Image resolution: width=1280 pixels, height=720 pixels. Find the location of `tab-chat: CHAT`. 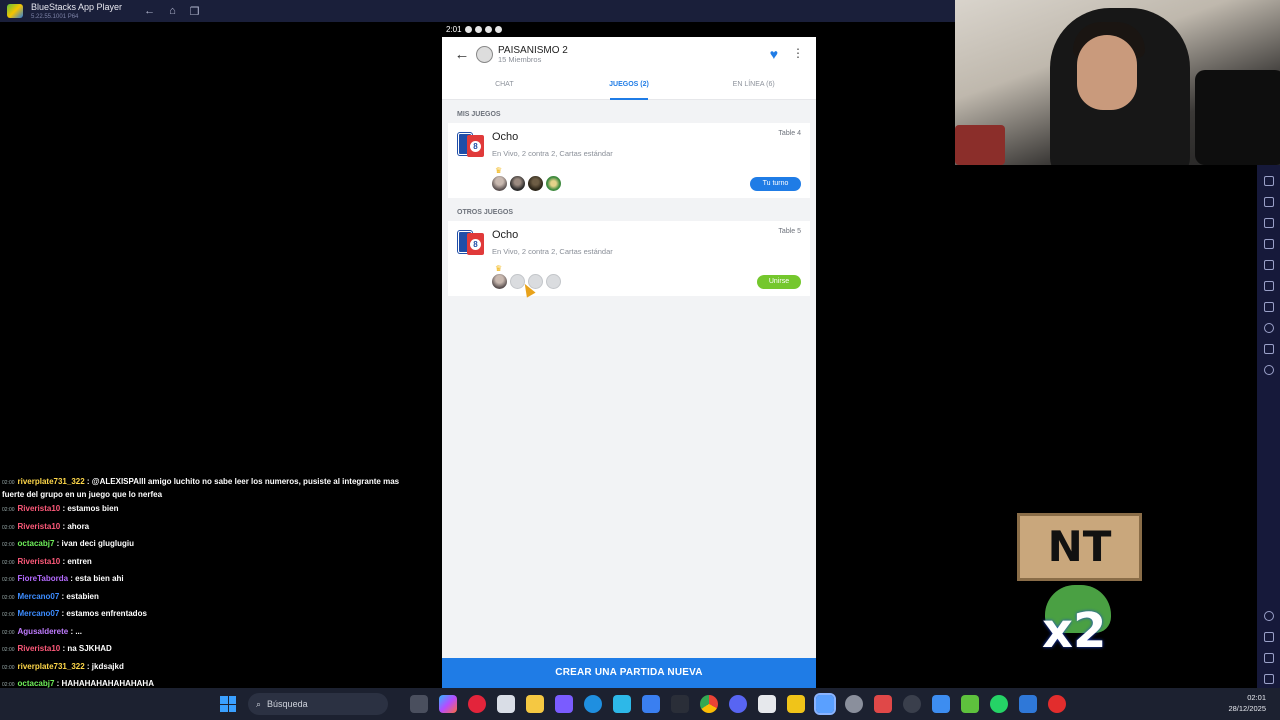

tab-chat: CHAT is located at coordinates (504, 85).